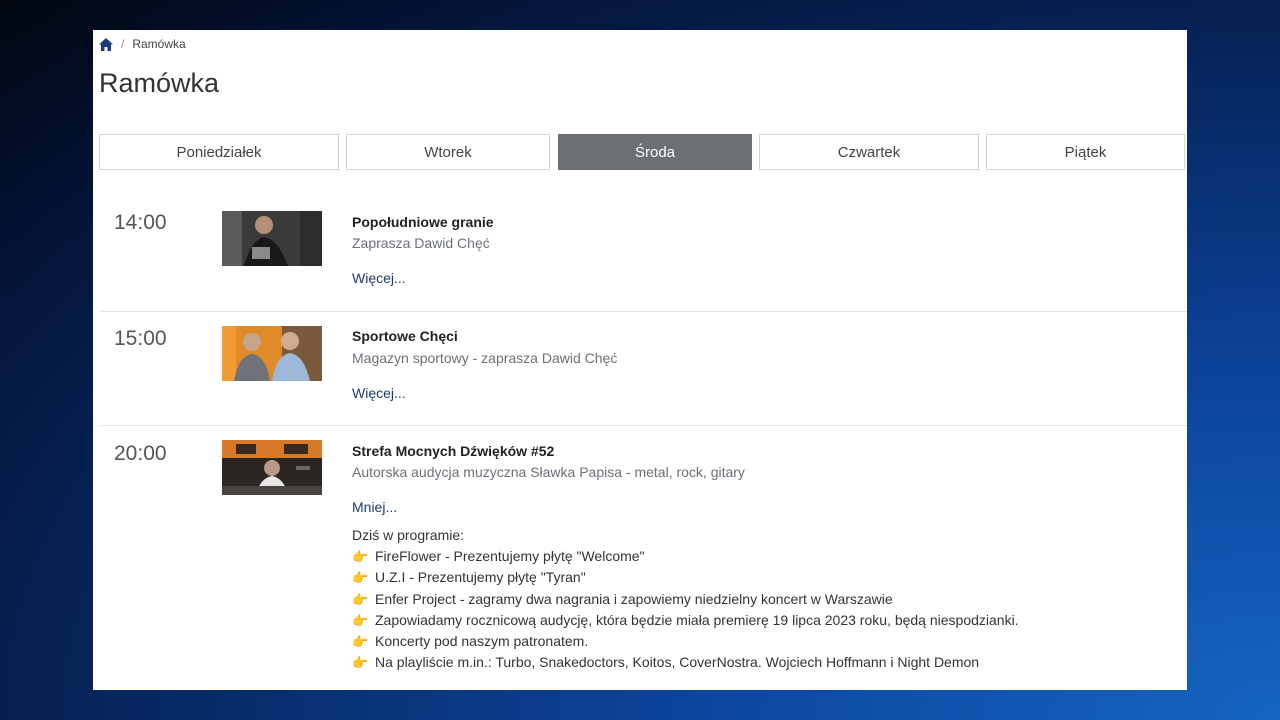  Describe the element at coordinates (453, 451) in the screenshot. I see `show-title: Strefa Mocnych Dźwięków #52` at that location.